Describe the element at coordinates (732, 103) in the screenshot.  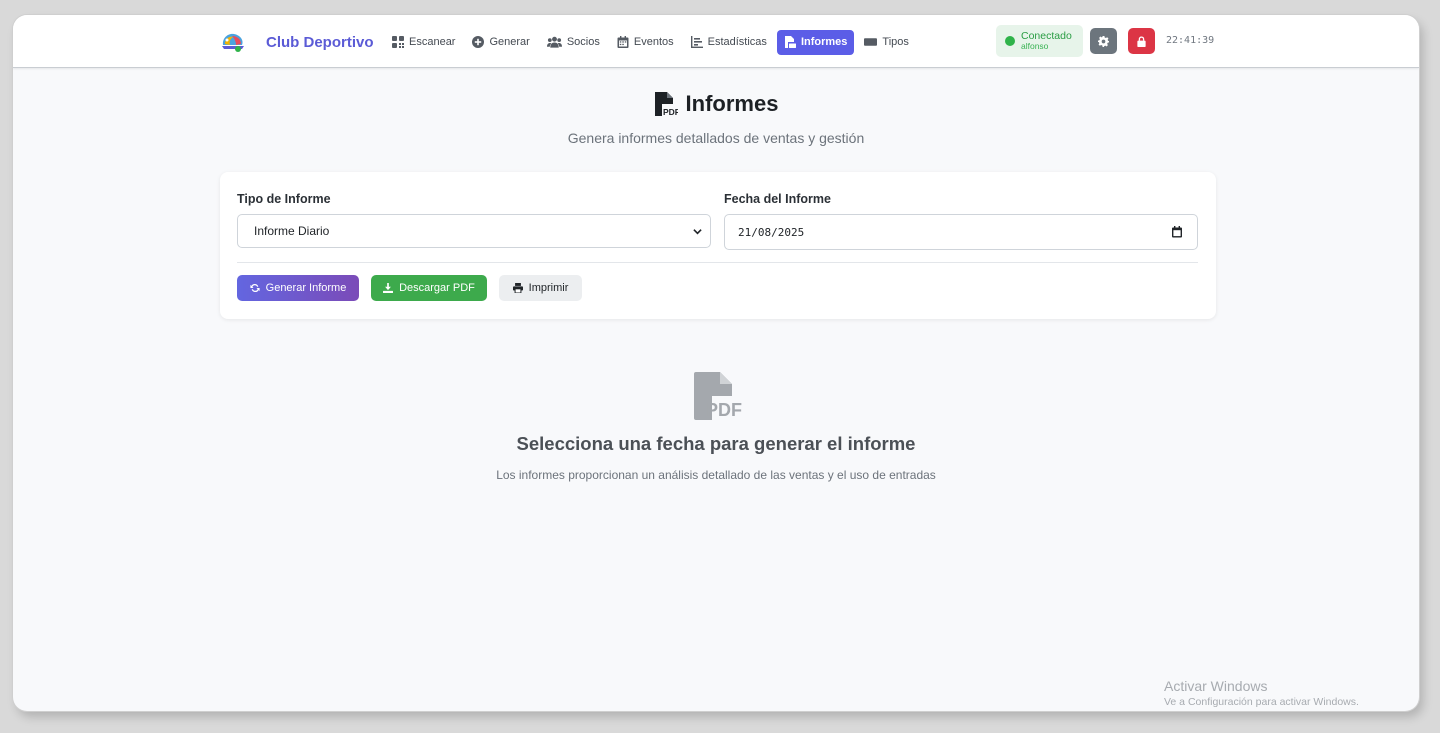
I see `page-title: Informes` at that location.